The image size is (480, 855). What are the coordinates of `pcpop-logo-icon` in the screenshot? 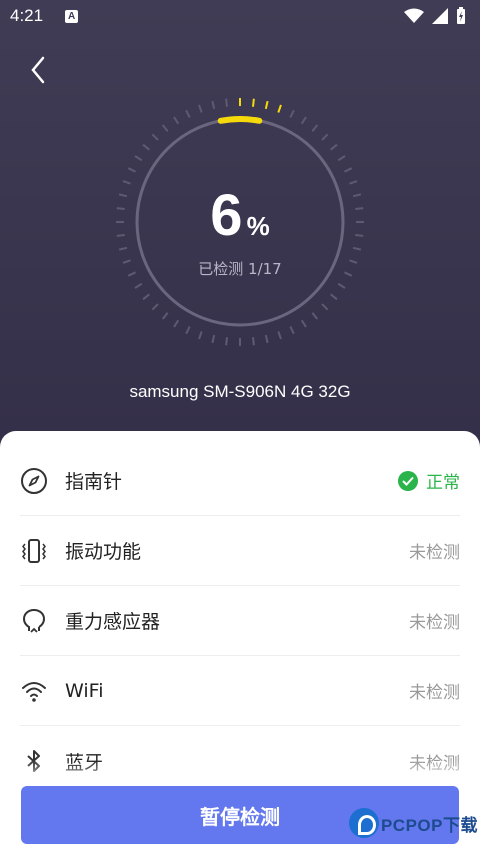 It's located at (363, 823).